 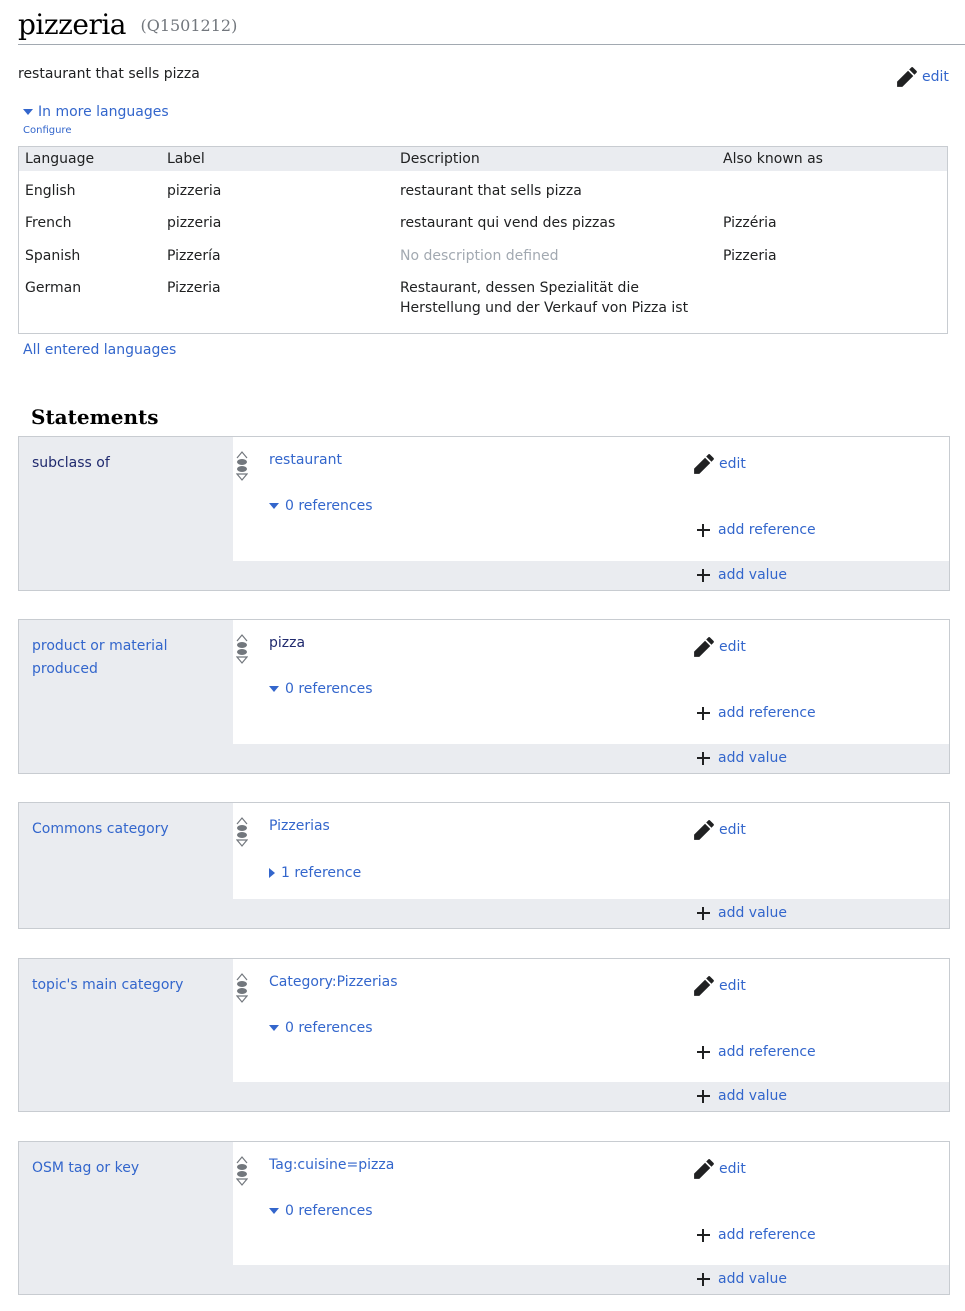 I want to click on statement-value: Category:Pizzerias, so click(x=333, y=982).